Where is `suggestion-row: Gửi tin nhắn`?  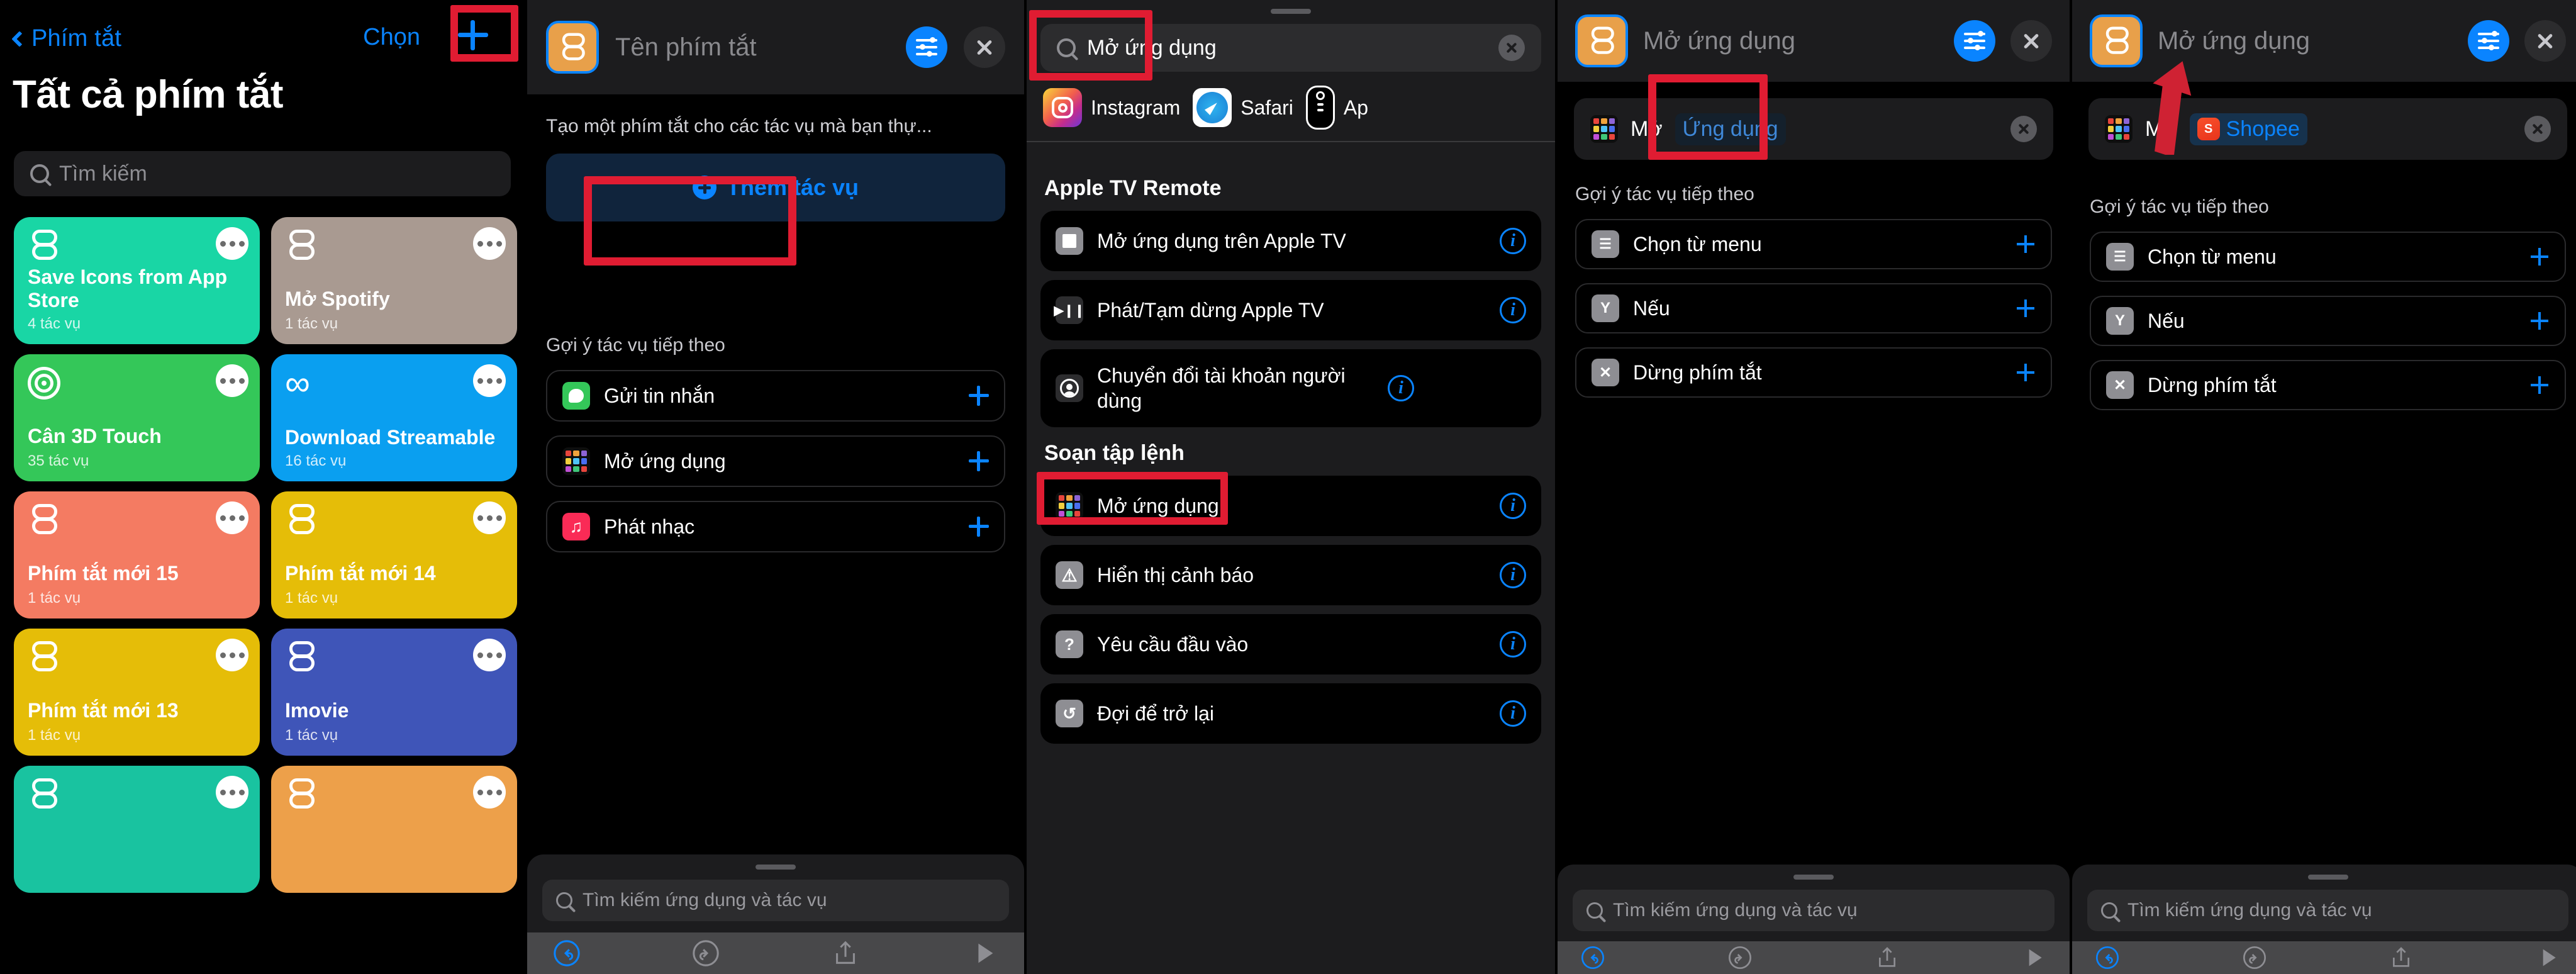
suggestion-row: Gửi tin nhắn is located at coordinates (775, 396).